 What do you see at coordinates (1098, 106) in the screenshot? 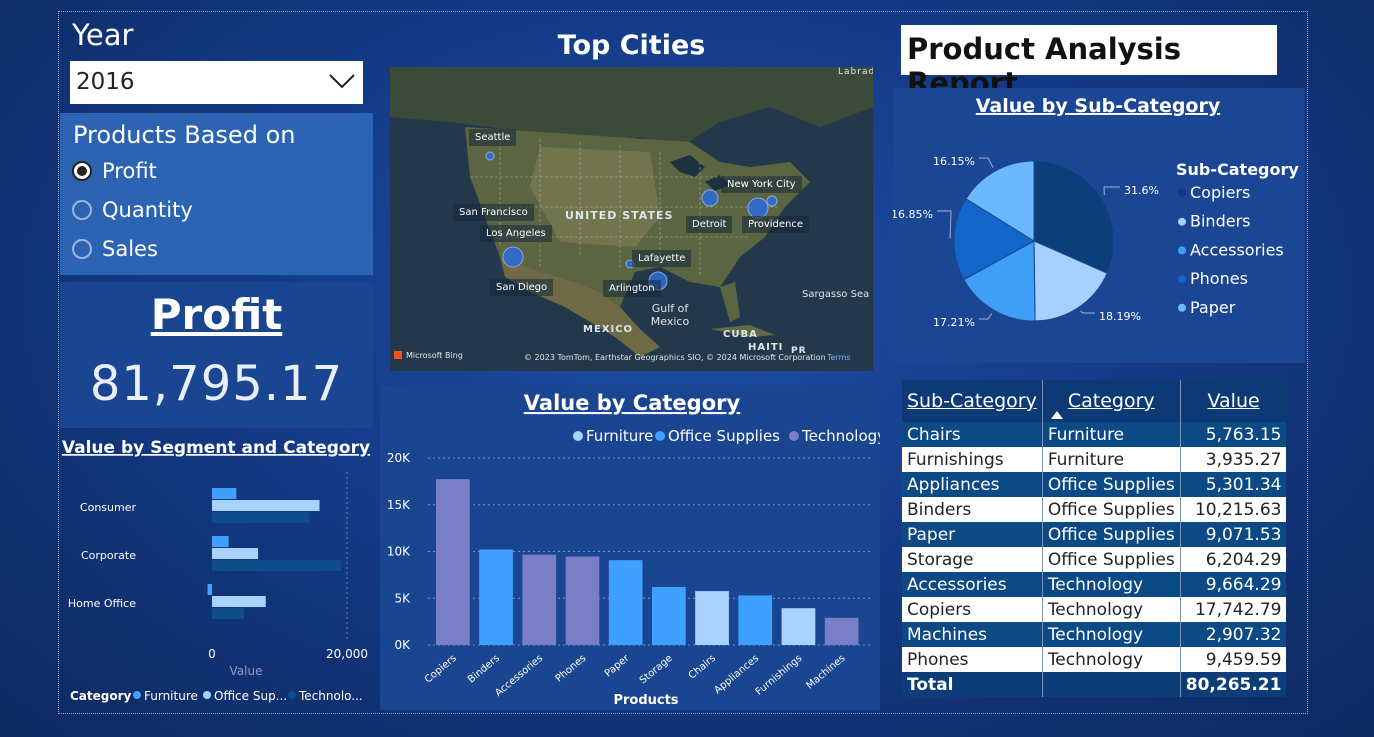
I see `chart-title: Value by Sub-Category` at bounding box center [1098, 106].